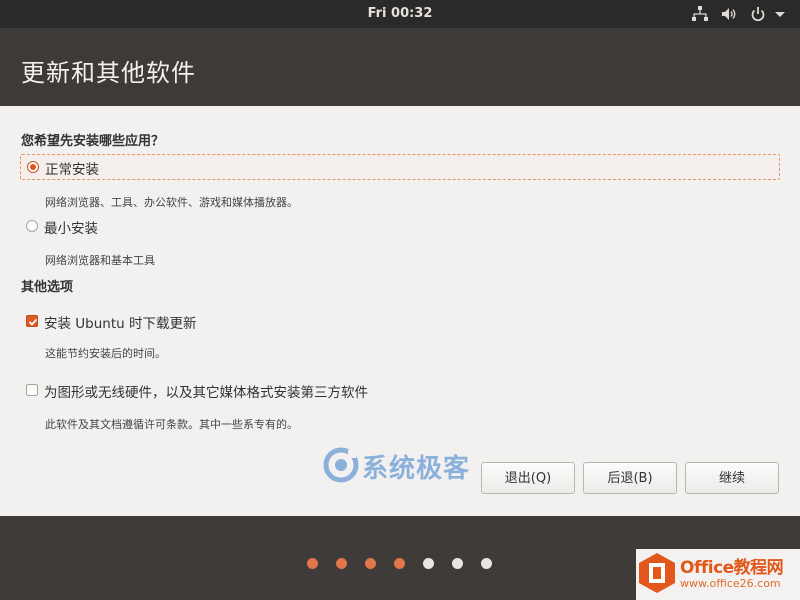  I want to click on power-icon, so click(758, 14).